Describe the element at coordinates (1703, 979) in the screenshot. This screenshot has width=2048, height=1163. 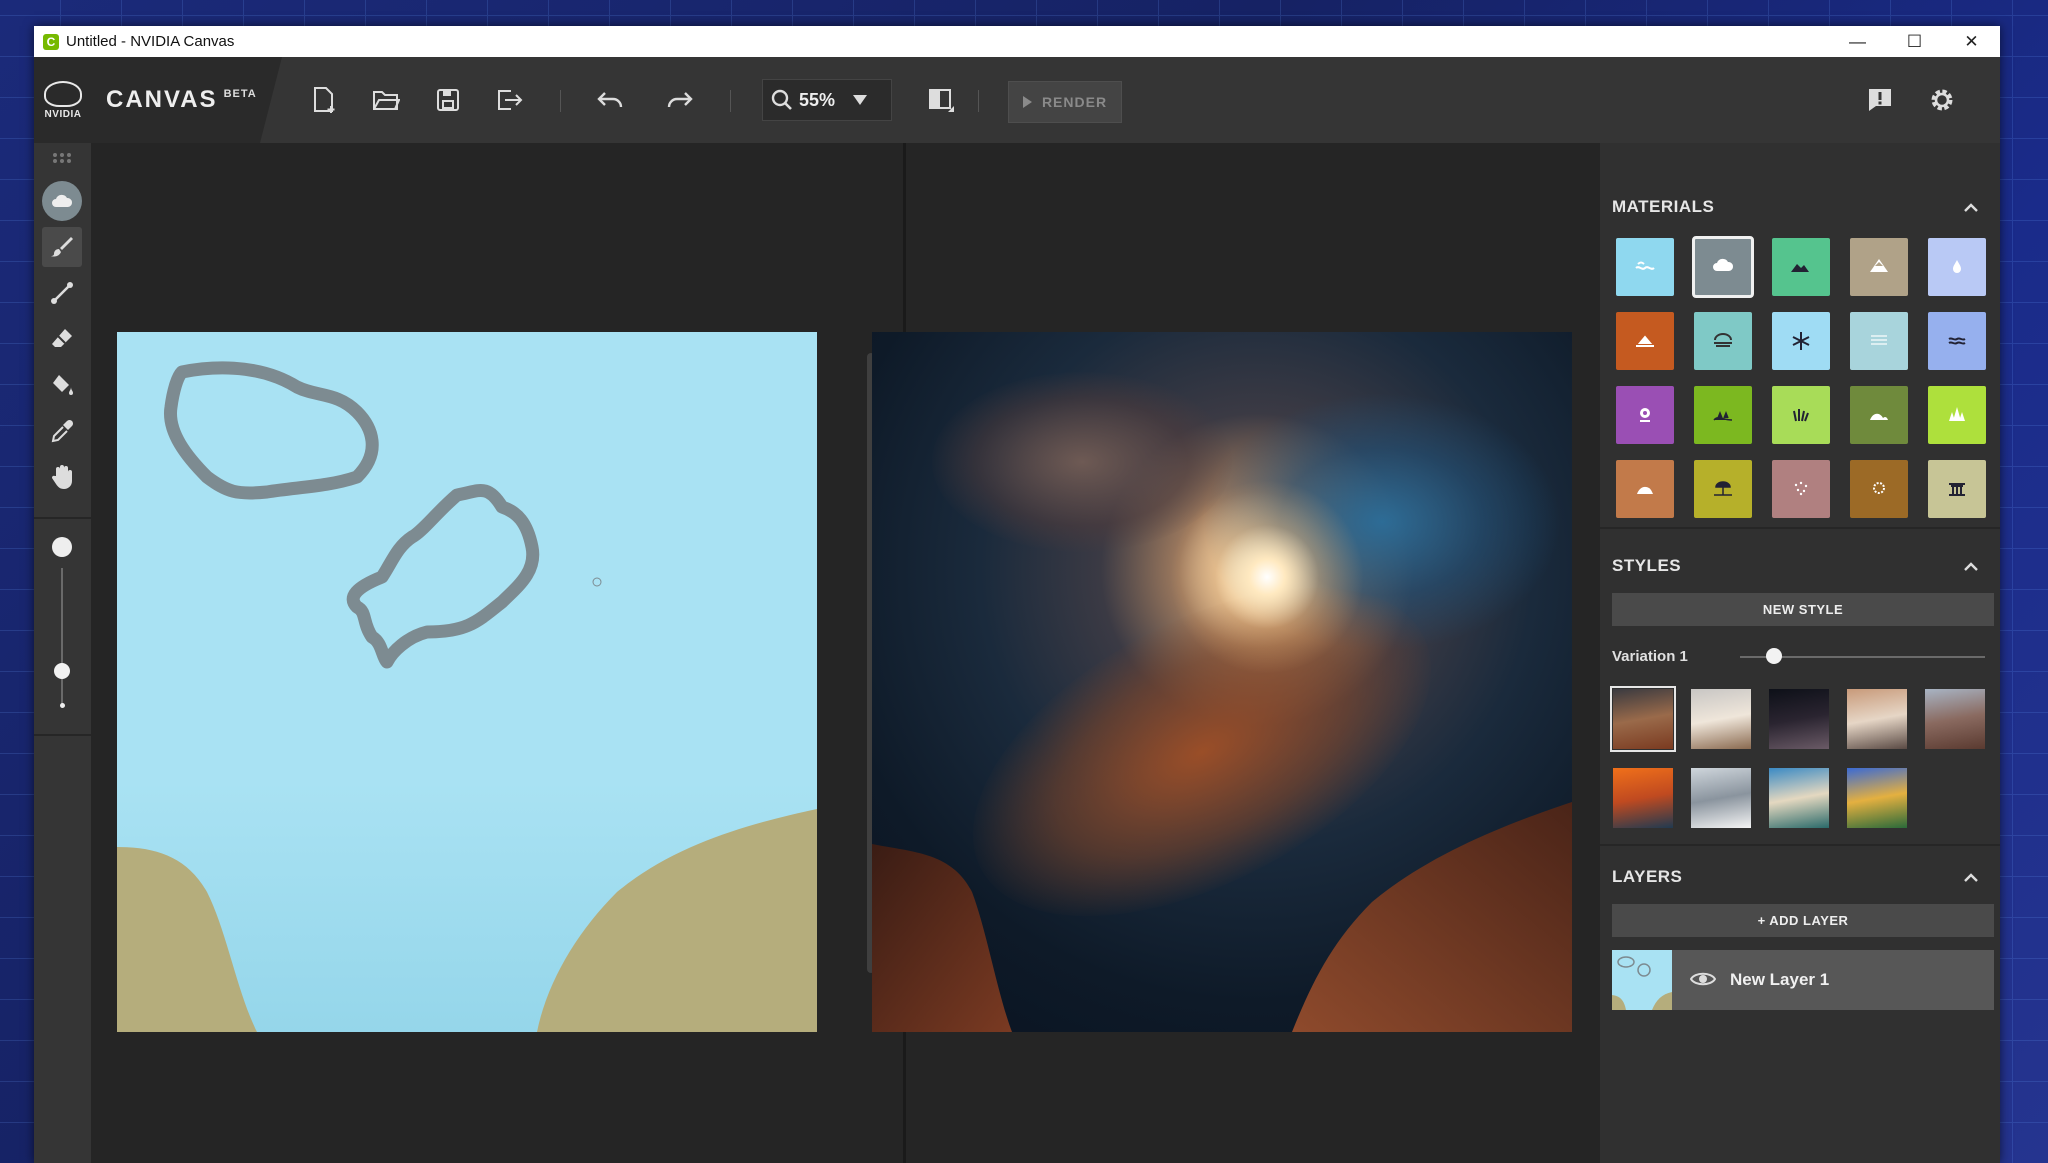
I see `eye-visibility-icon` at that location.